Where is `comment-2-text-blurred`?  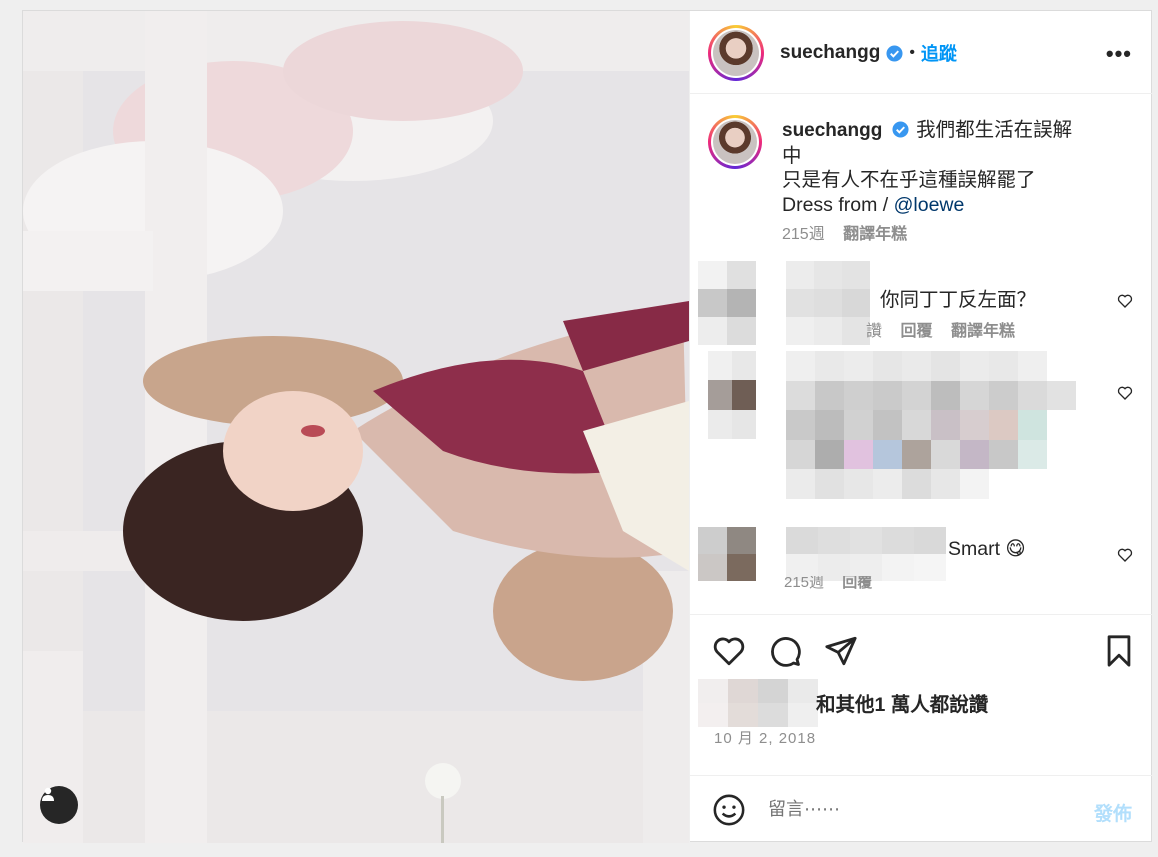 comment-2-text-blurred is located at coordinates (931, 425).